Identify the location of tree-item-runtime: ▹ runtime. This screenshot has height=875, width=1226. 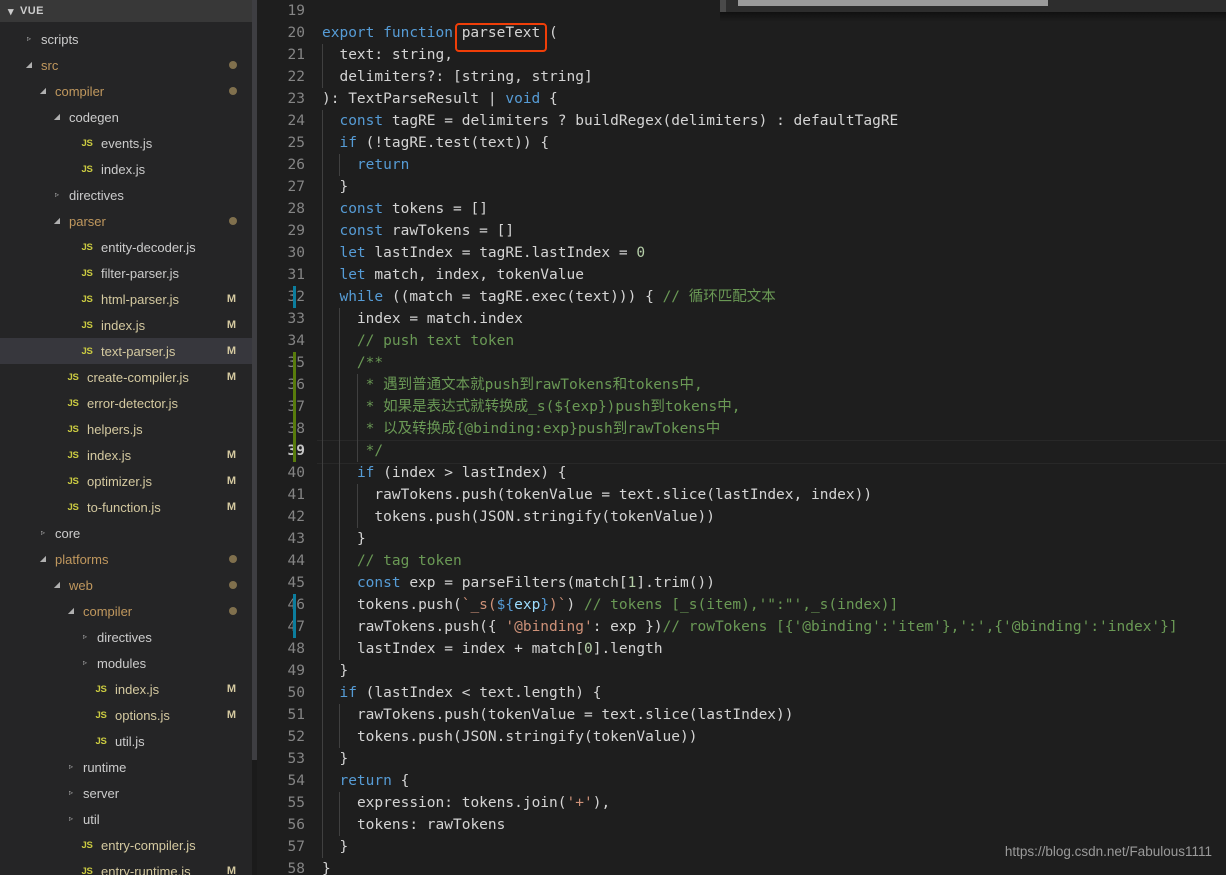
(128, 767).